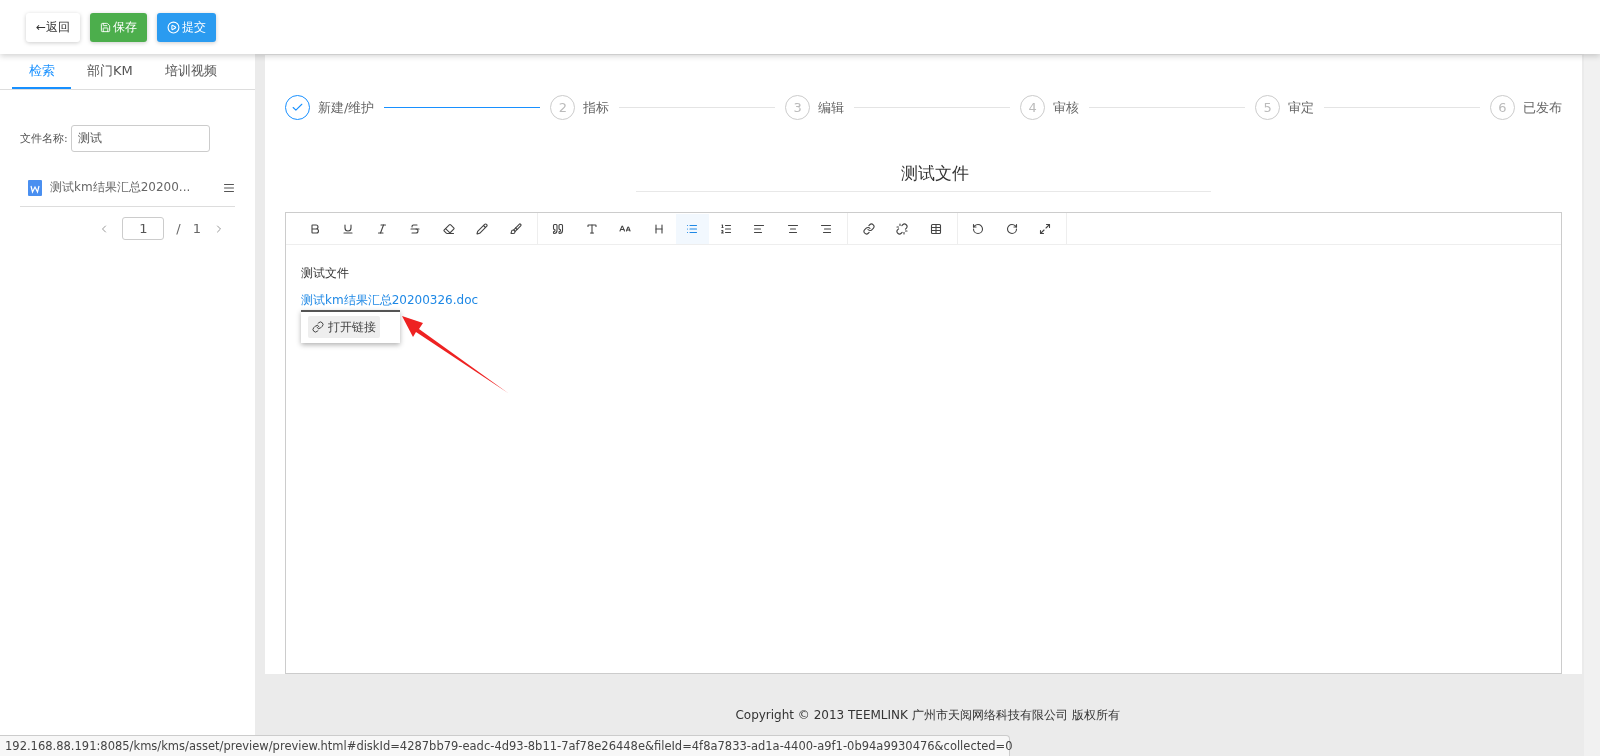  Describe the element at coordinates (143, 228) in the screenshot. I see `page-field: 1` at that location.